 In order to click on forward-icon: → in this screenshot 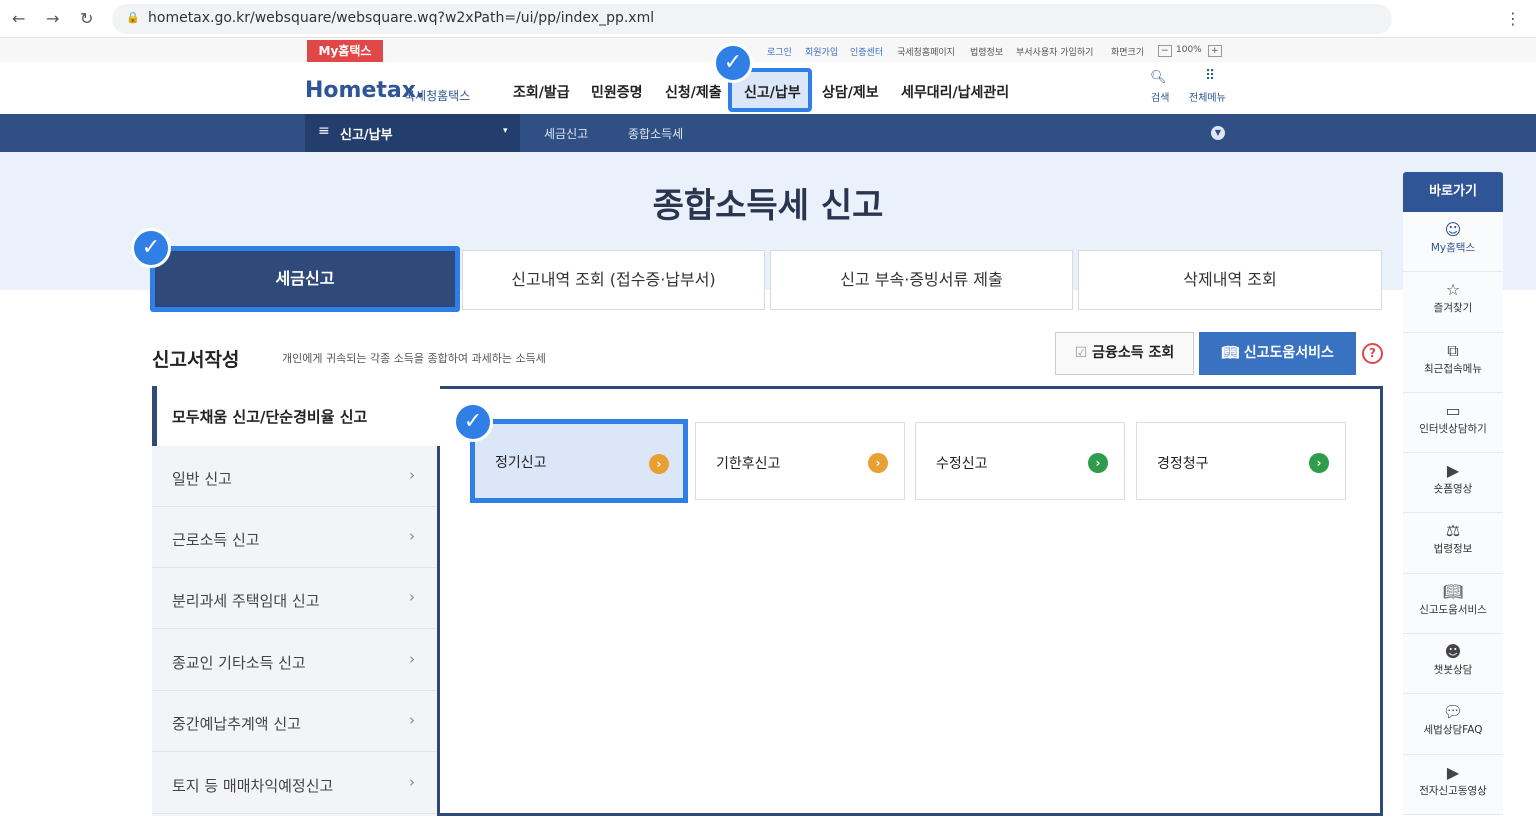, I will do `click(52, 18)`.